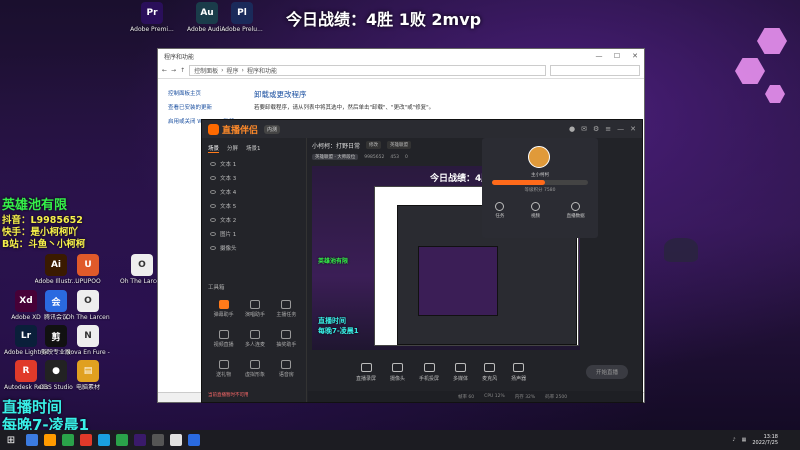 This screenshot has height=450, width=800. What do you see at coordinates (422, 129) in the screenshot?
I see `app-titlebar: 直播伴侣 内测 ● ✉ ⚙ ≡ — ✕` at bounding box center [422, 129].